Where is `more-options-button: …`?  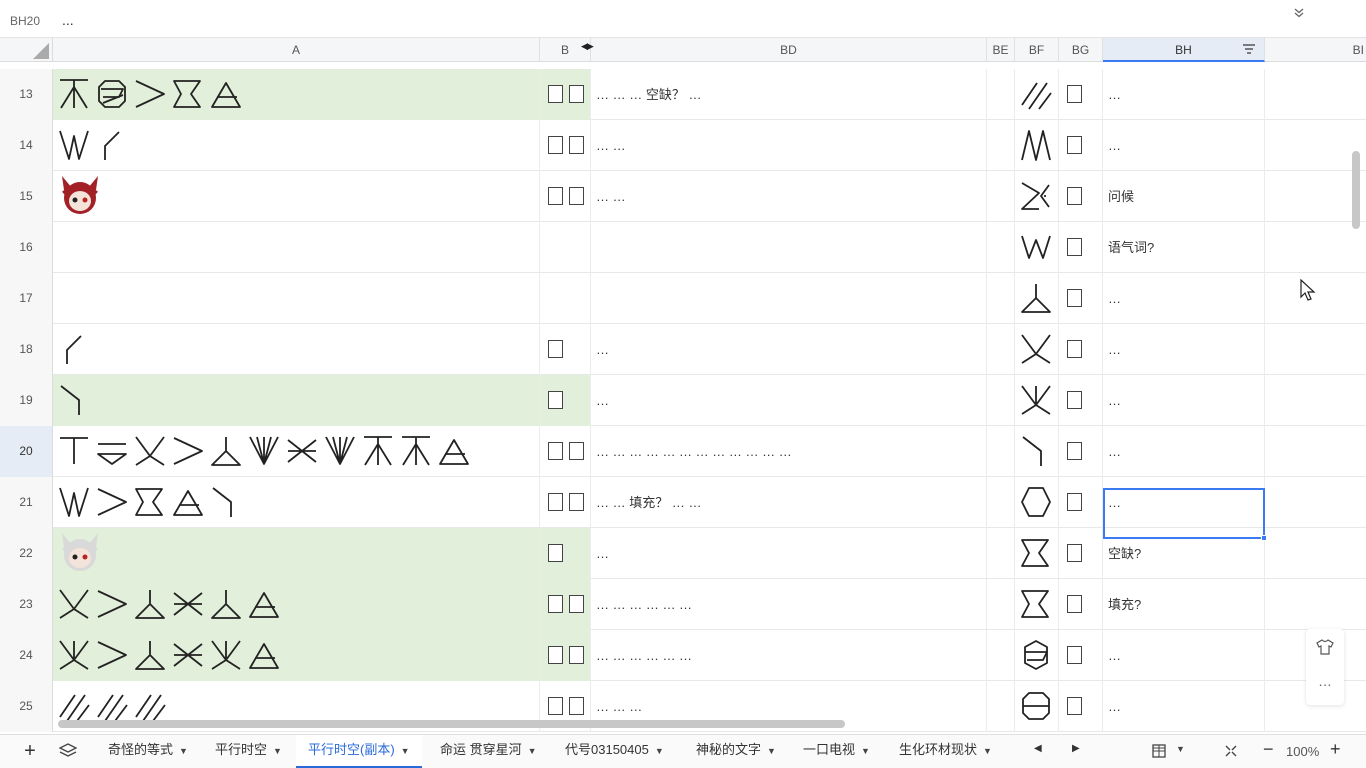 more-options-button: … is located at coordinates (1325, 681).